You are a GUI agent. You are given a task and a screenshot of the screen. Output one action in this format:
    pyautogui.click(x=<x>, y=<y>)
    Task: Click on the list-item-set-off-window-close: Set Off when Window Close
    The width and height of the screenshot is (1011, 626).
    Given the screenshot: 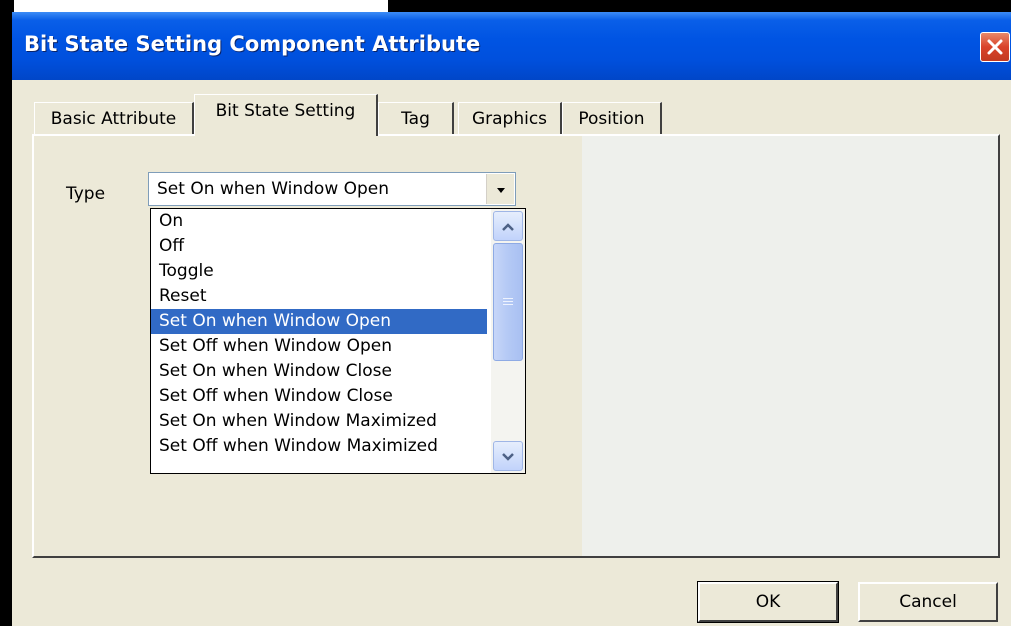 What is the action you would take?
    pyautogui.click(x=319, y=396)
    